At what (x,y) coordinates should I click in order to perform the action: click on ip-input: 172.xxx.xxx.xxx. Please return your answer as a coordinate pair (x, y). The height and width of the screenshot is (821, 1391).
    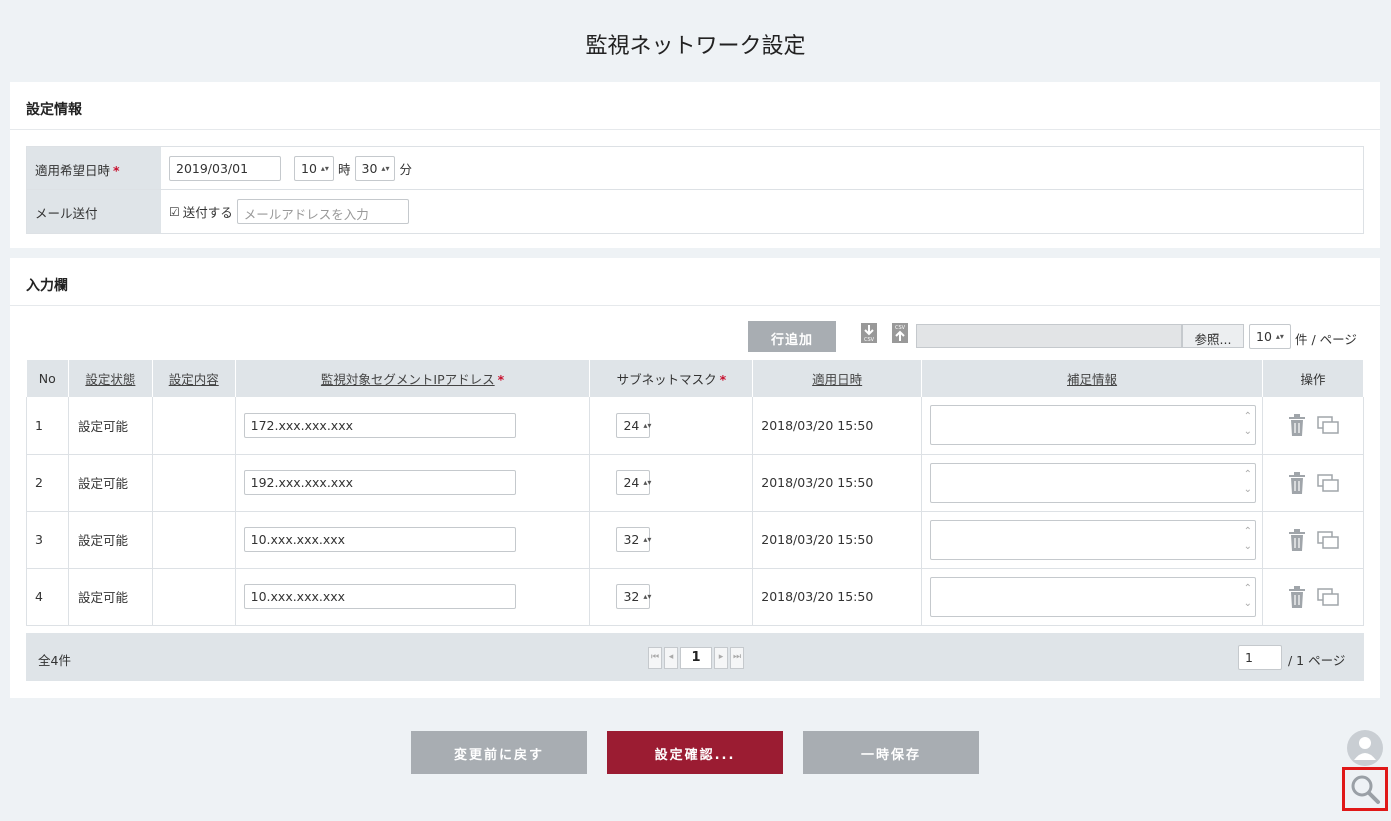
    Looking at the image, I should click on (379, 425).